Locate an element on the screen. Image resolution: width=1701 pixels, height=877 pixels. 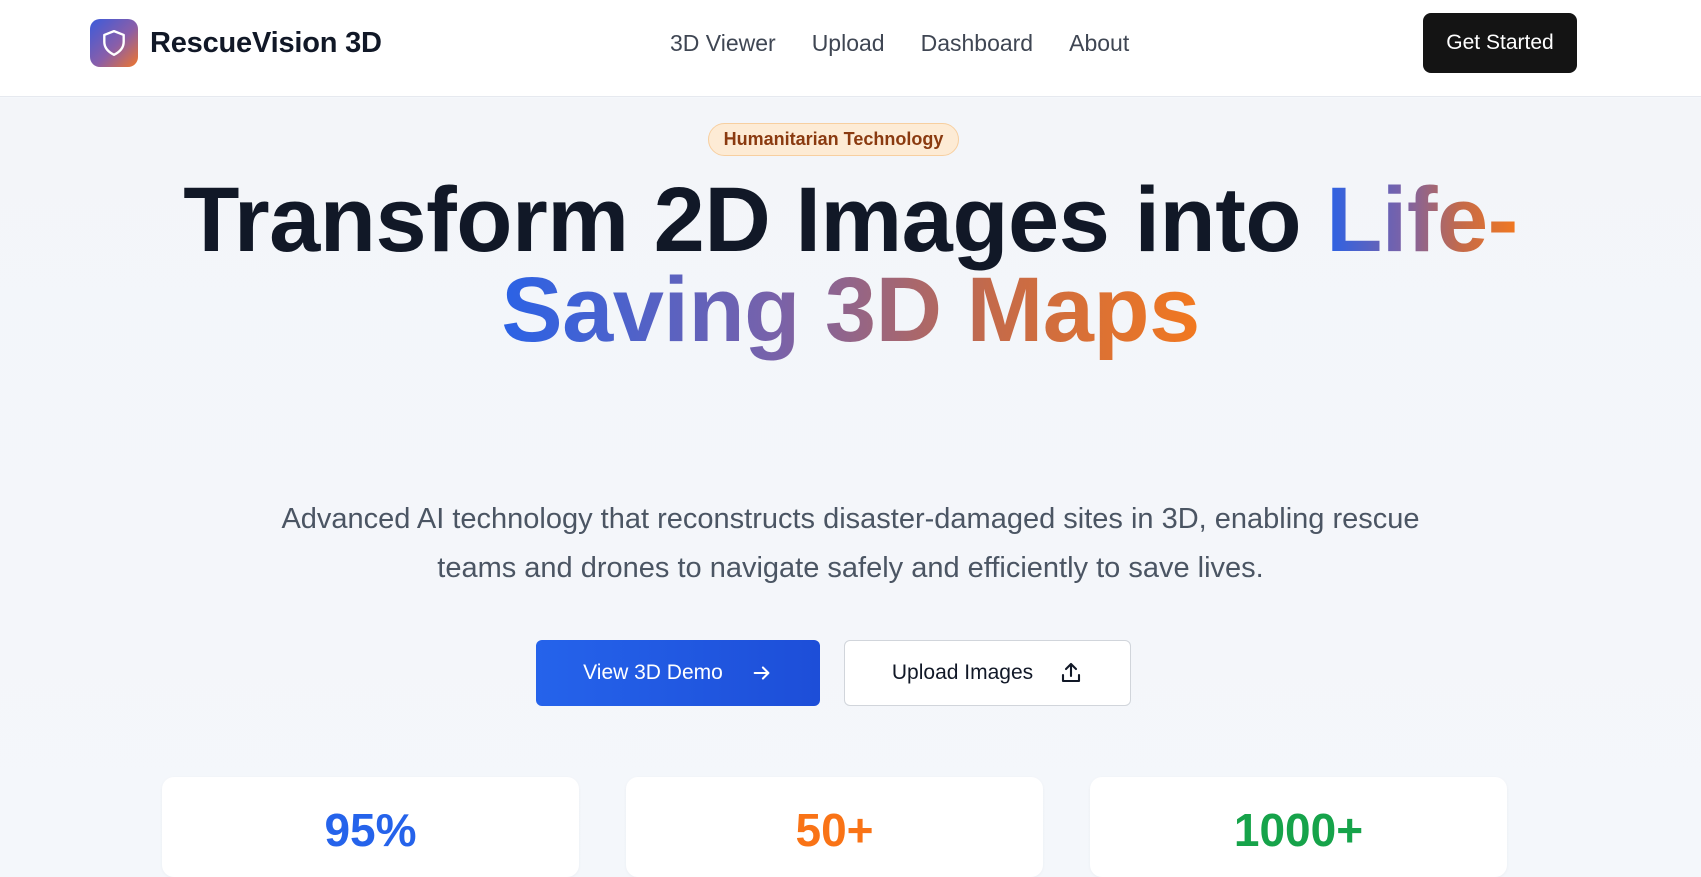
get-started-button: Get Started is located at coordinates (1500, 43).